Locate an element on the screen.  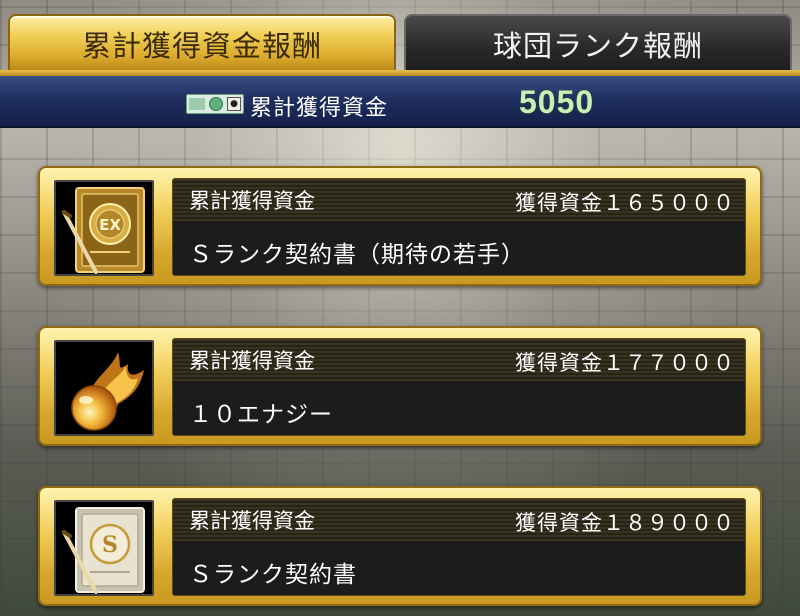
tab-cumulative-funds-reward: 累計獲得資金報酬 is located at coordinates (202, 43).